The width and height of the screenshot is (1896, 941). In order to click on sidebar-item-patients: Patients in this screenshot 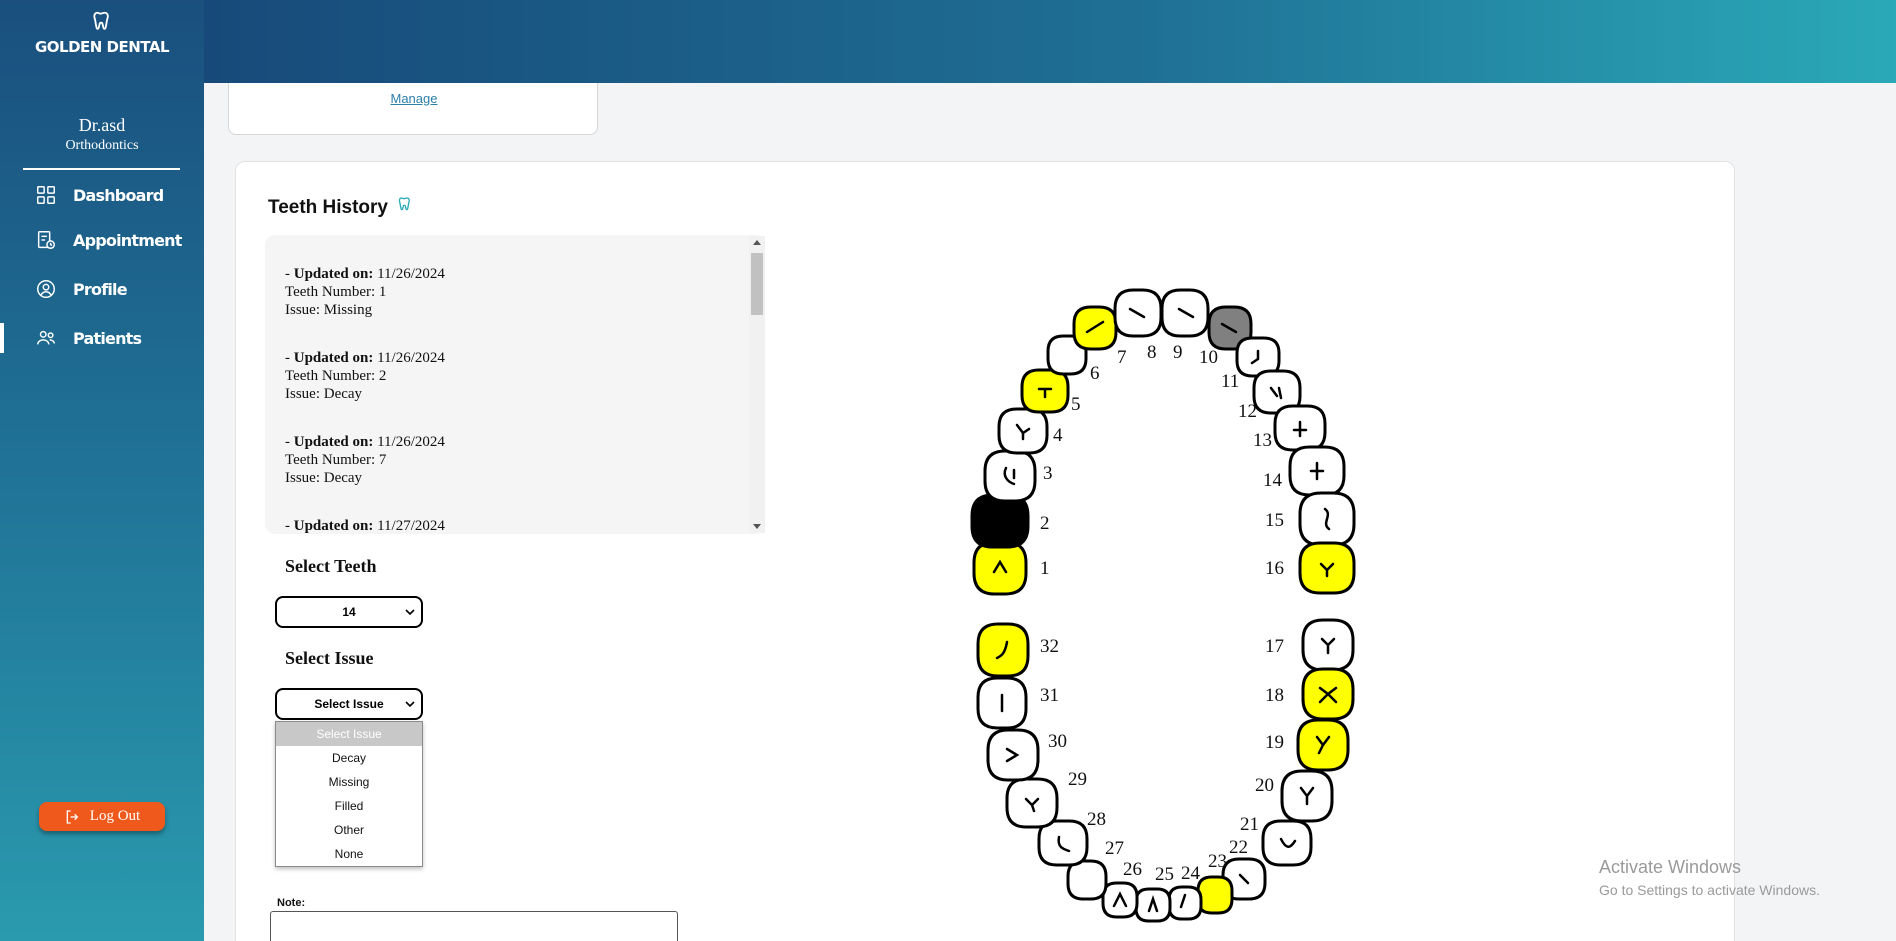, I will do `click(88, 338)`.